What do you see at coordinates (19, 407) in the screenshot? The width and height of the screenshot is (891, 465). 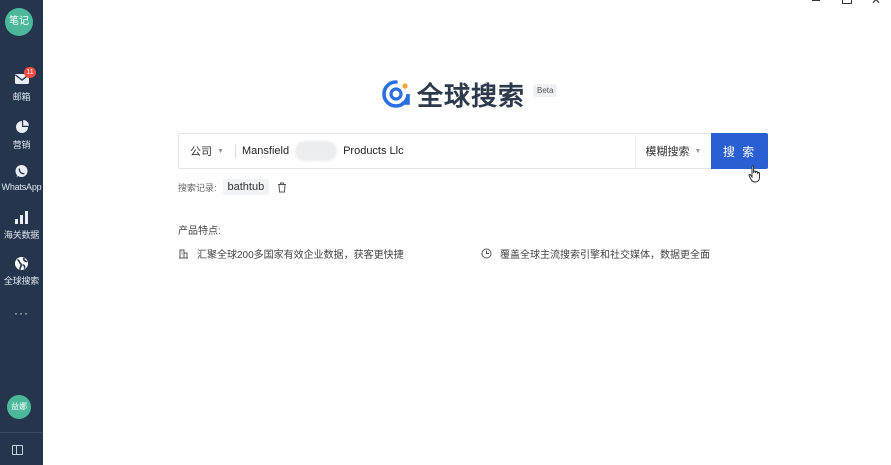 I see `avatar: 益娜` at bounding box center [19, 407].